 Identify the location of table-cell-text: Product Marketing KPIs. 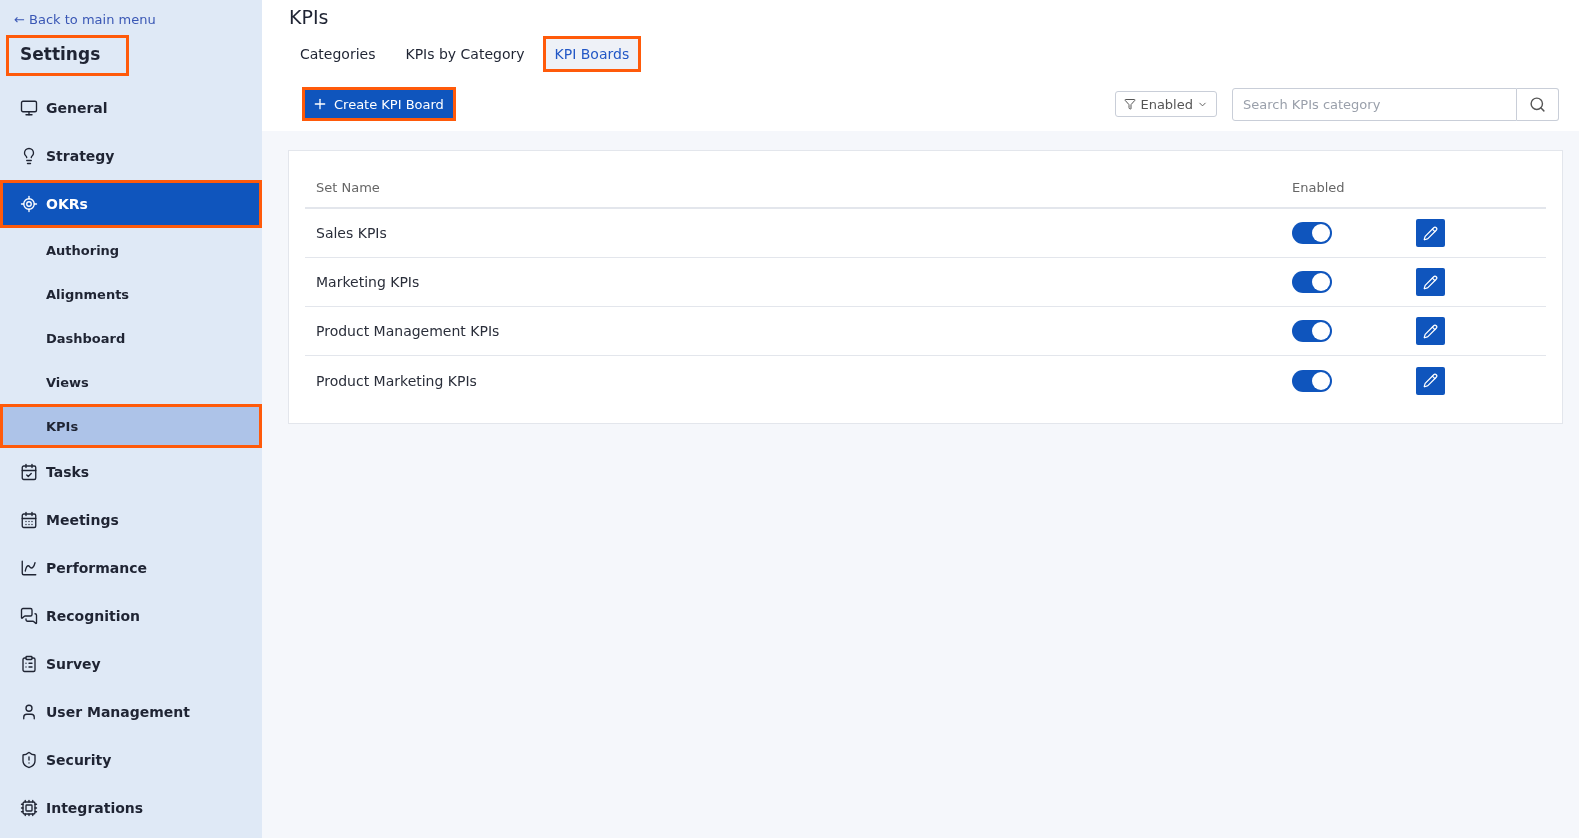
(397, 380).